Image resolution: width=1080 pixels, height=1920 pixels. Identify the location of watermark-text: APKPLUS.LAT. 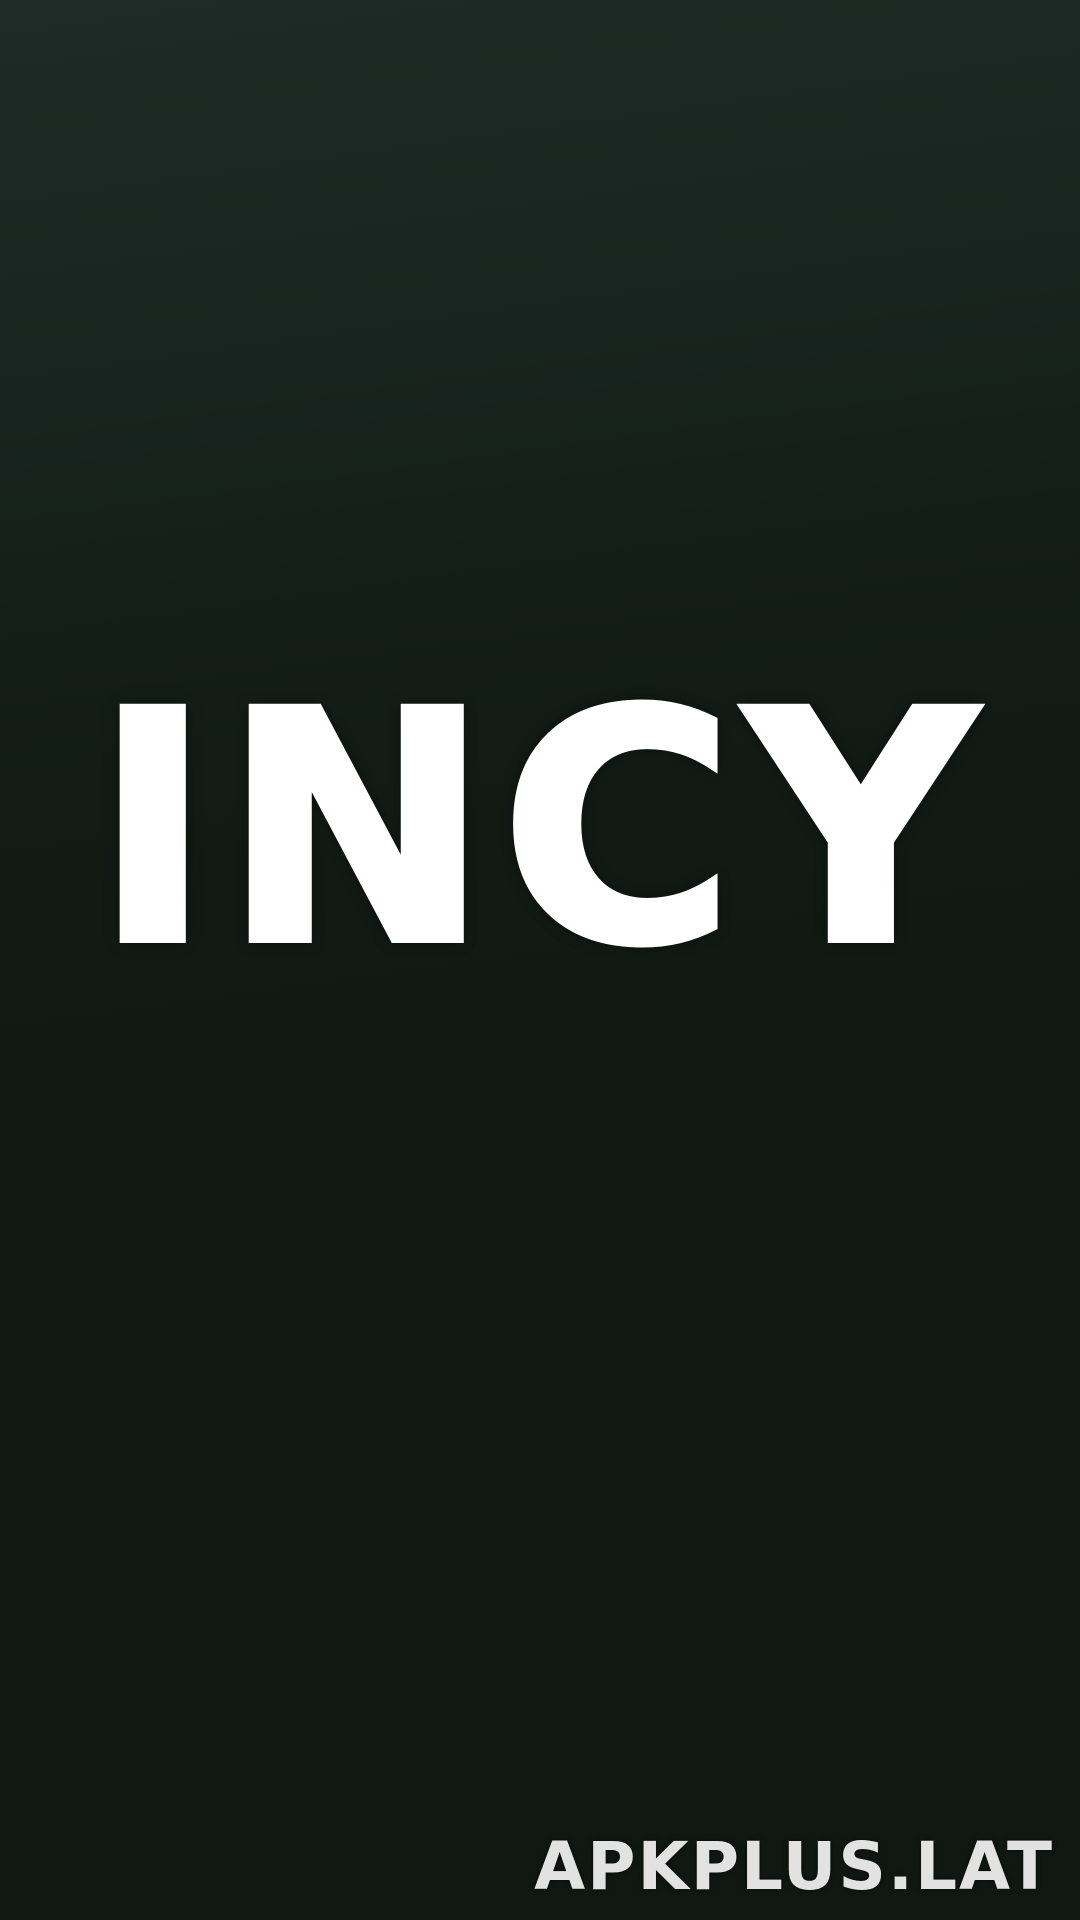
(794, 1866).